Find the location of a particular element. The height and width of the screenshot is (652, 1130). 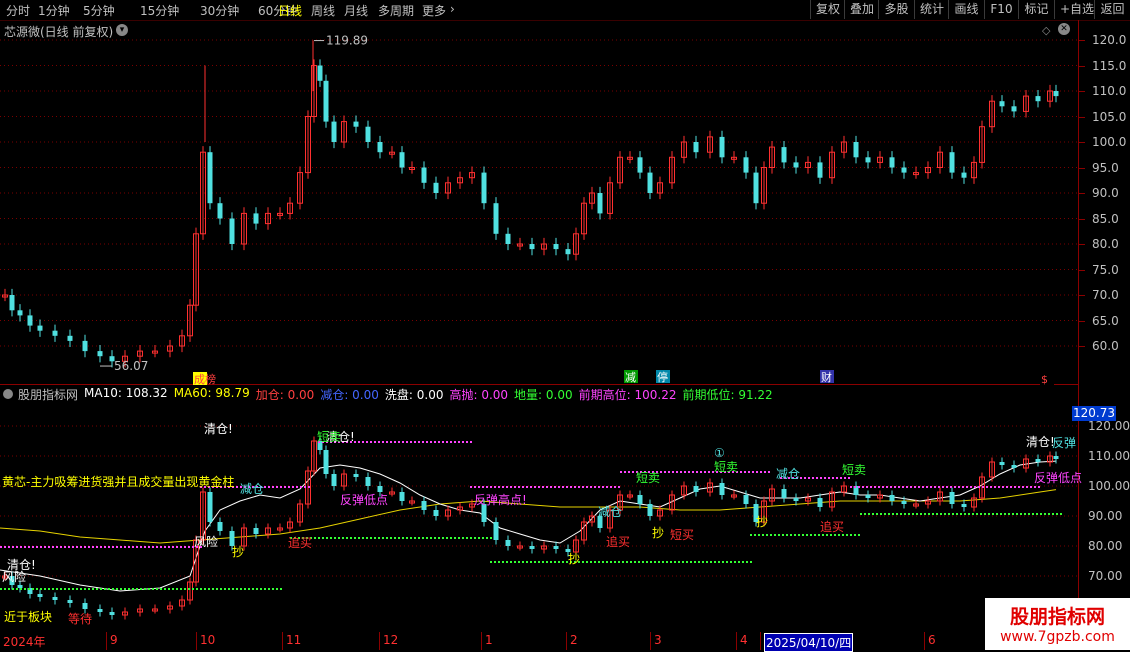

date-tick is located at coordinates (282, 641).